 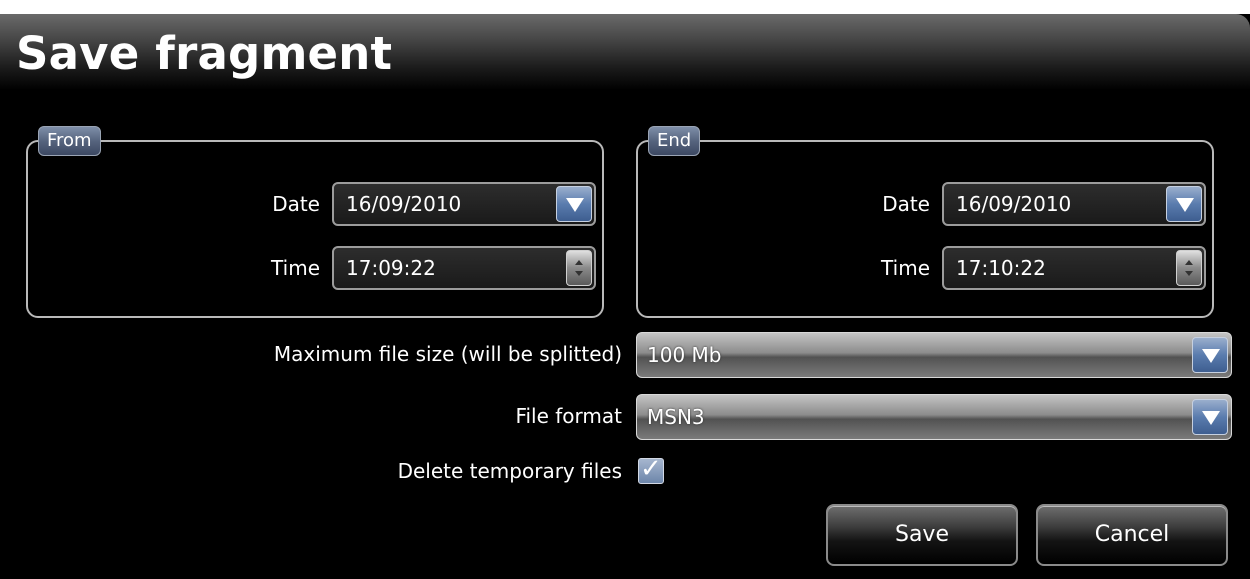 I want to click on from-time-spinner: 17:09:22, so click(x=464, y=268).